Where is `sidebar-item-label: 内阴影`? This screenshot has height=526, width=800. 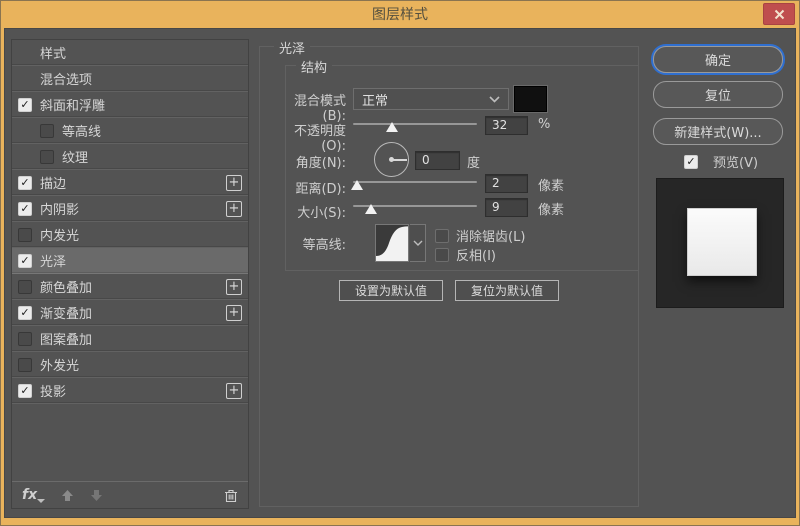
sidebar-item-label: 内阴影 is located at coordinates (60, 210).